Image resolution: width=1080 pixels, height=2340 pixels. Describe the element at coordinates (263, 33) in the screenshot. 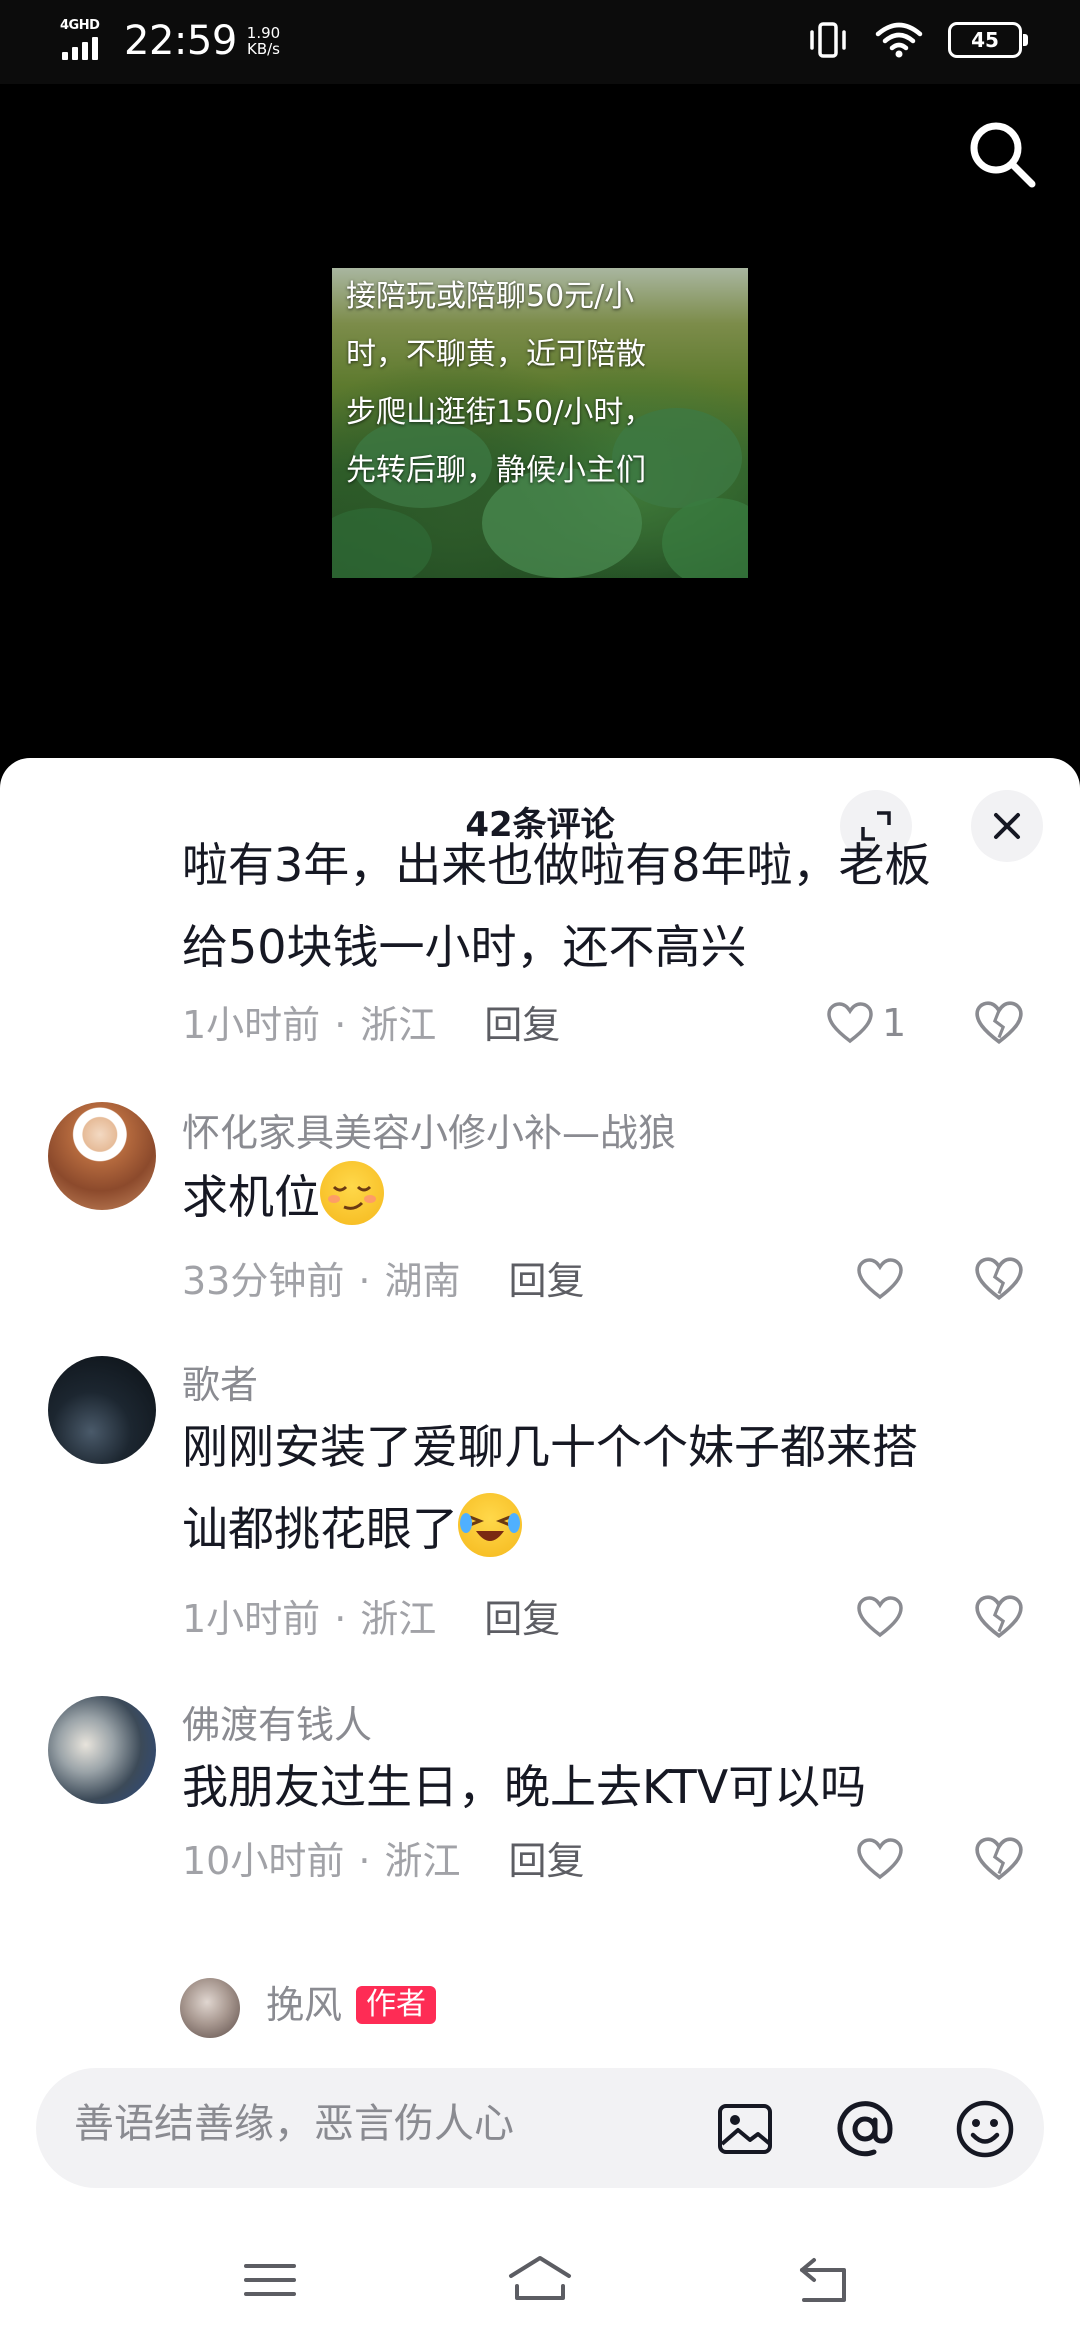

I see `speed-value: 1.90` at that location.